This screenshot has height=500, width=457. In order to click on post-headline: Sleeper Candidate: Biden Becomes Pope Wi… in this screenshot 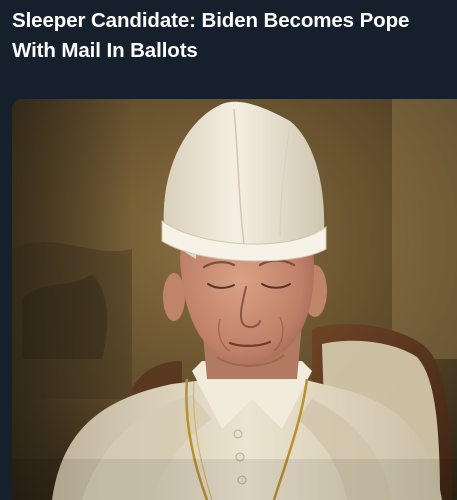, I will do `click(211, 35)`.